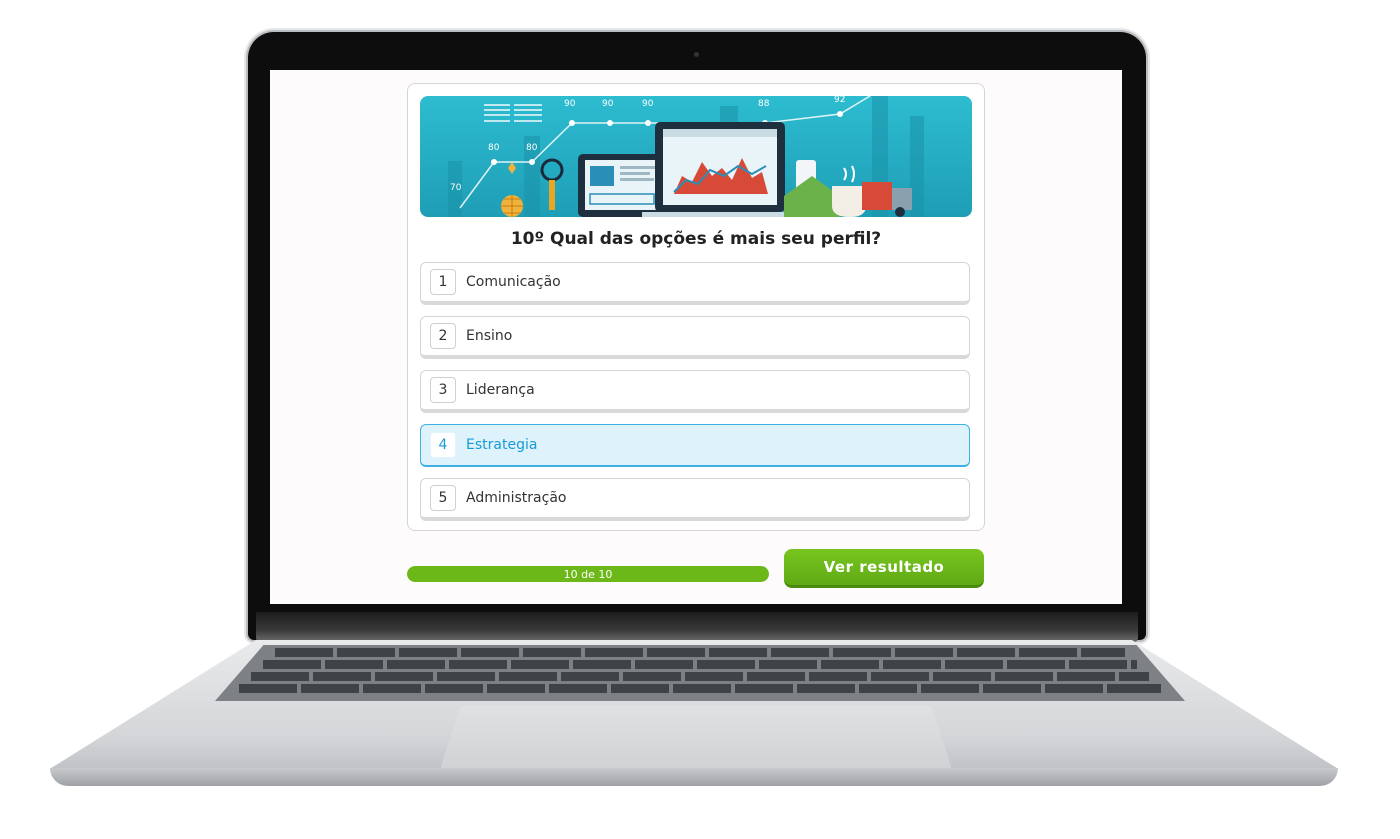 The image size is (1400, 839). What do you see at coordinates (443, 282) in the screenshot?
I see `option-number-badge: 1` at bounding box center [443, 282].